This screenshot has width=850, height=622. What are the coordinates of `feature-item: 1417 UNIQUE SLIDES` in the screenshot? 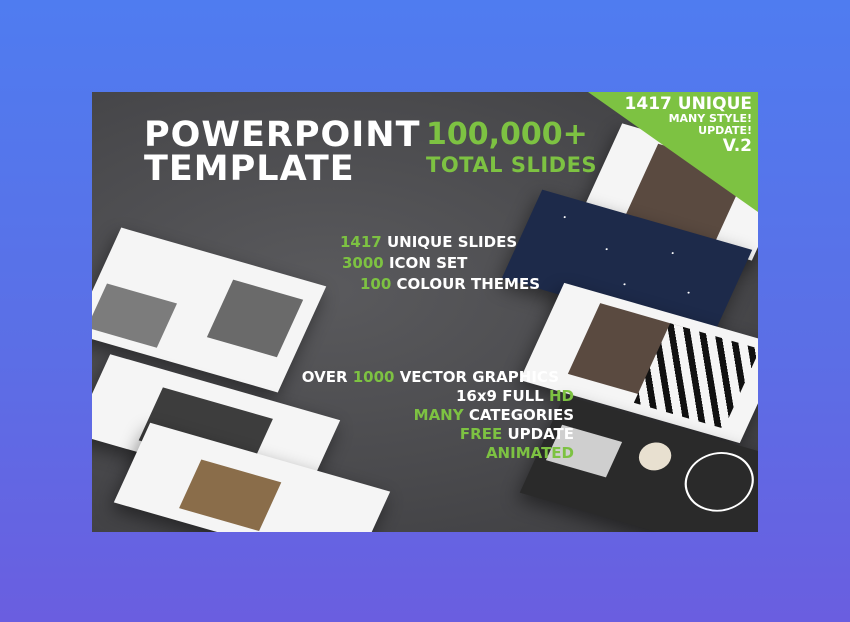 It's located at (440, 242).